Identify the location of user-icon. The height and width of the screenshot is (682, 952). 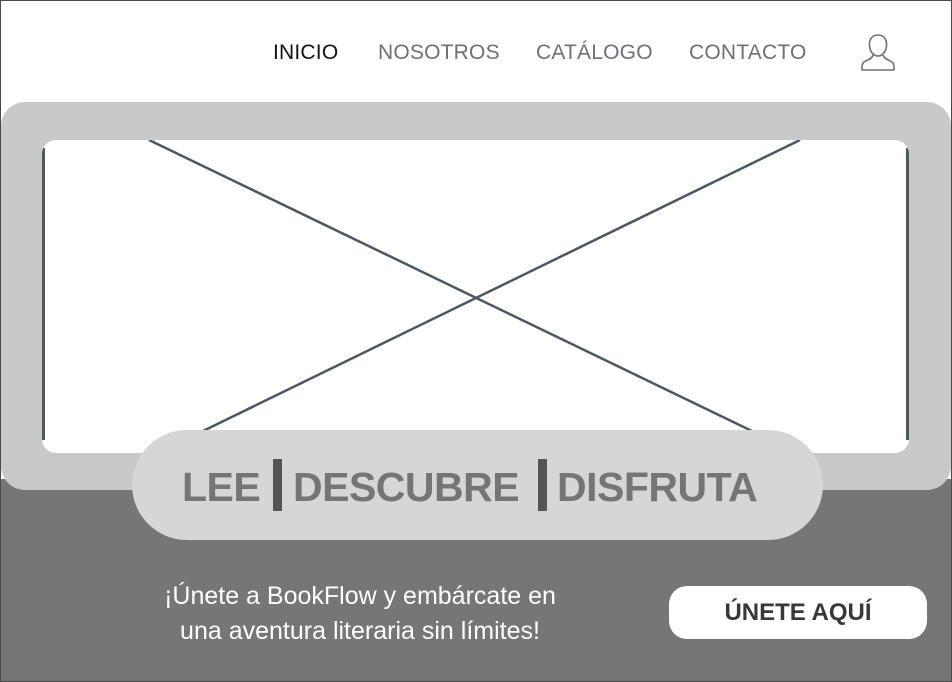
(878, 53).